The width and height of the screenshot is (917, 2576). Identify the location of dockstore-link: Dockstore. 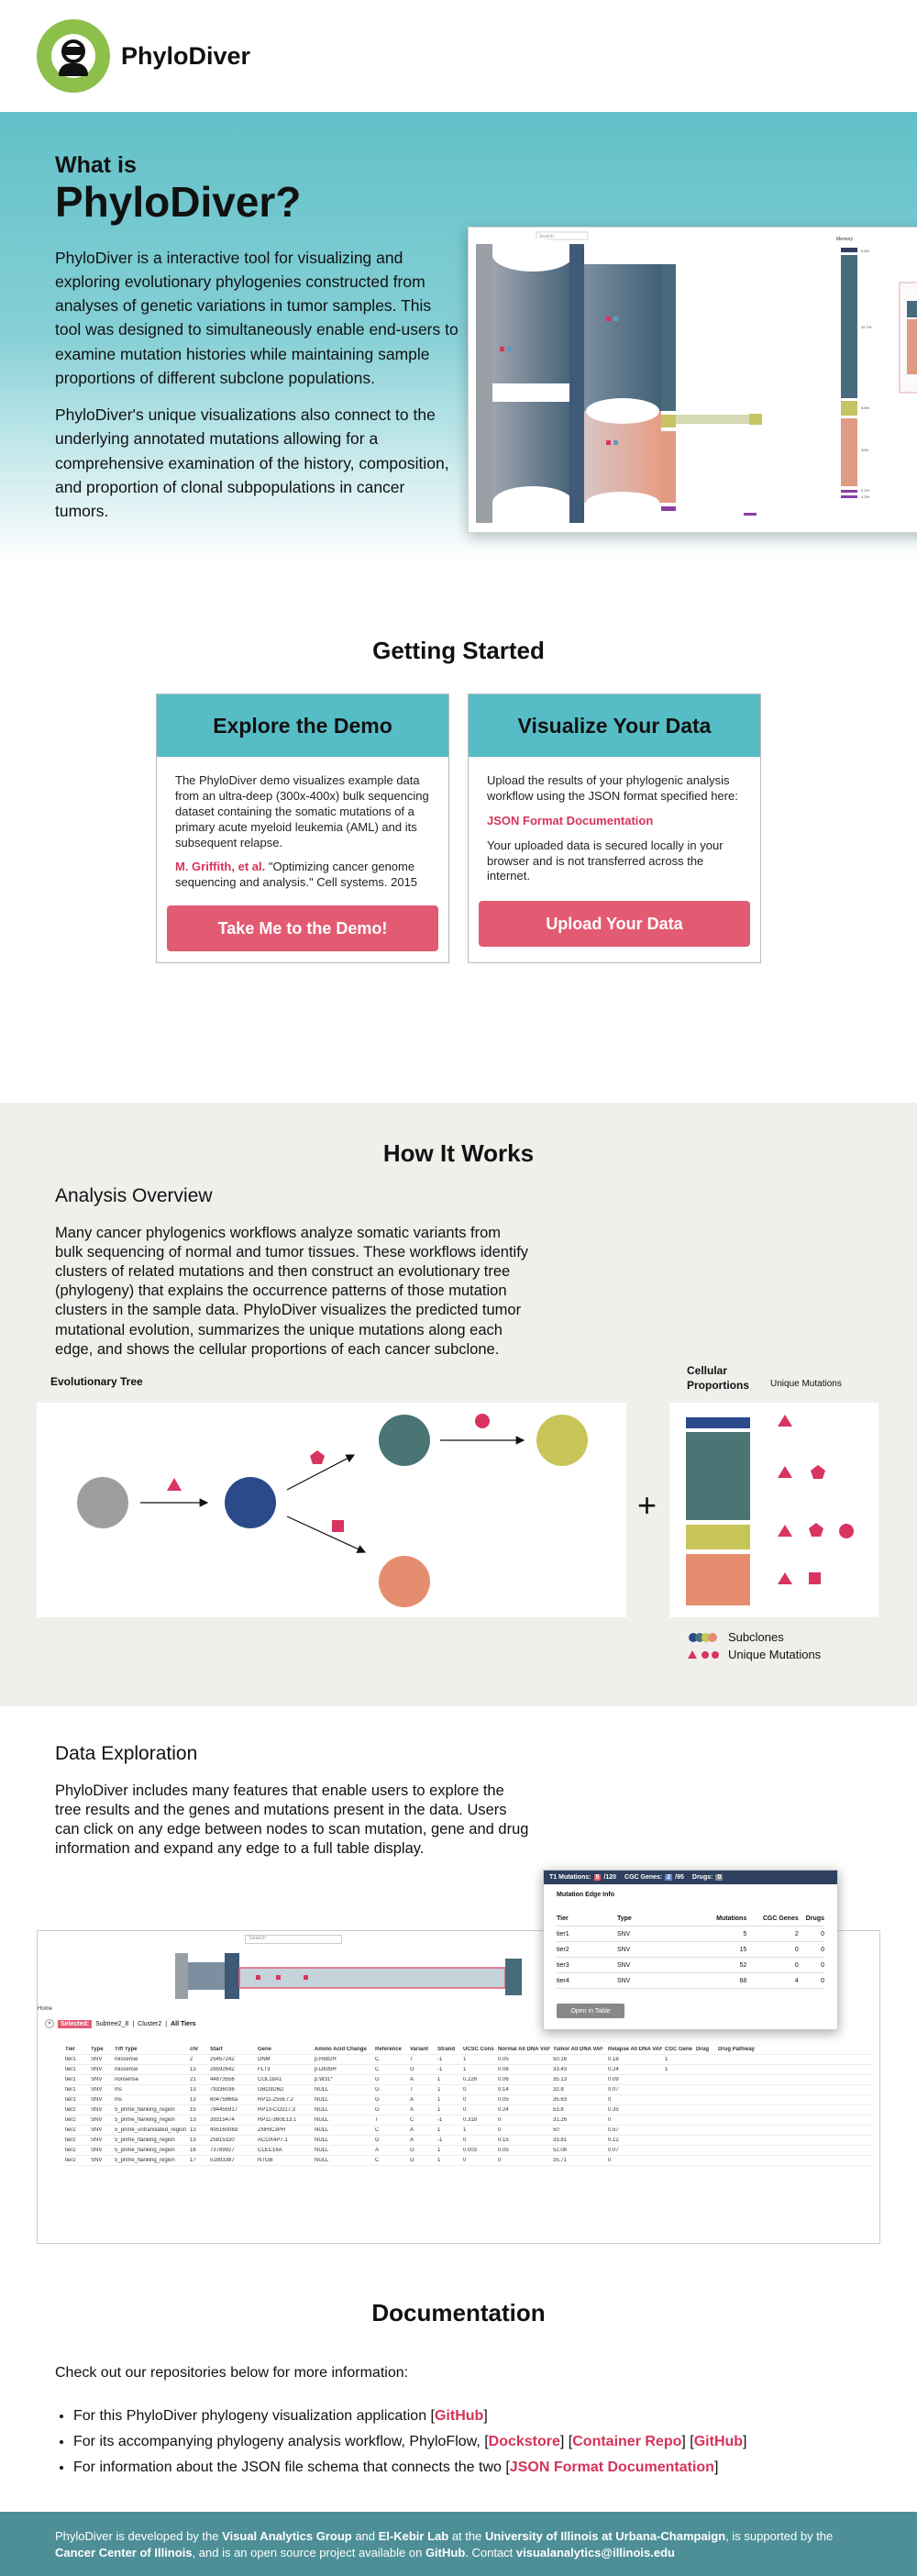
(524, 2441).